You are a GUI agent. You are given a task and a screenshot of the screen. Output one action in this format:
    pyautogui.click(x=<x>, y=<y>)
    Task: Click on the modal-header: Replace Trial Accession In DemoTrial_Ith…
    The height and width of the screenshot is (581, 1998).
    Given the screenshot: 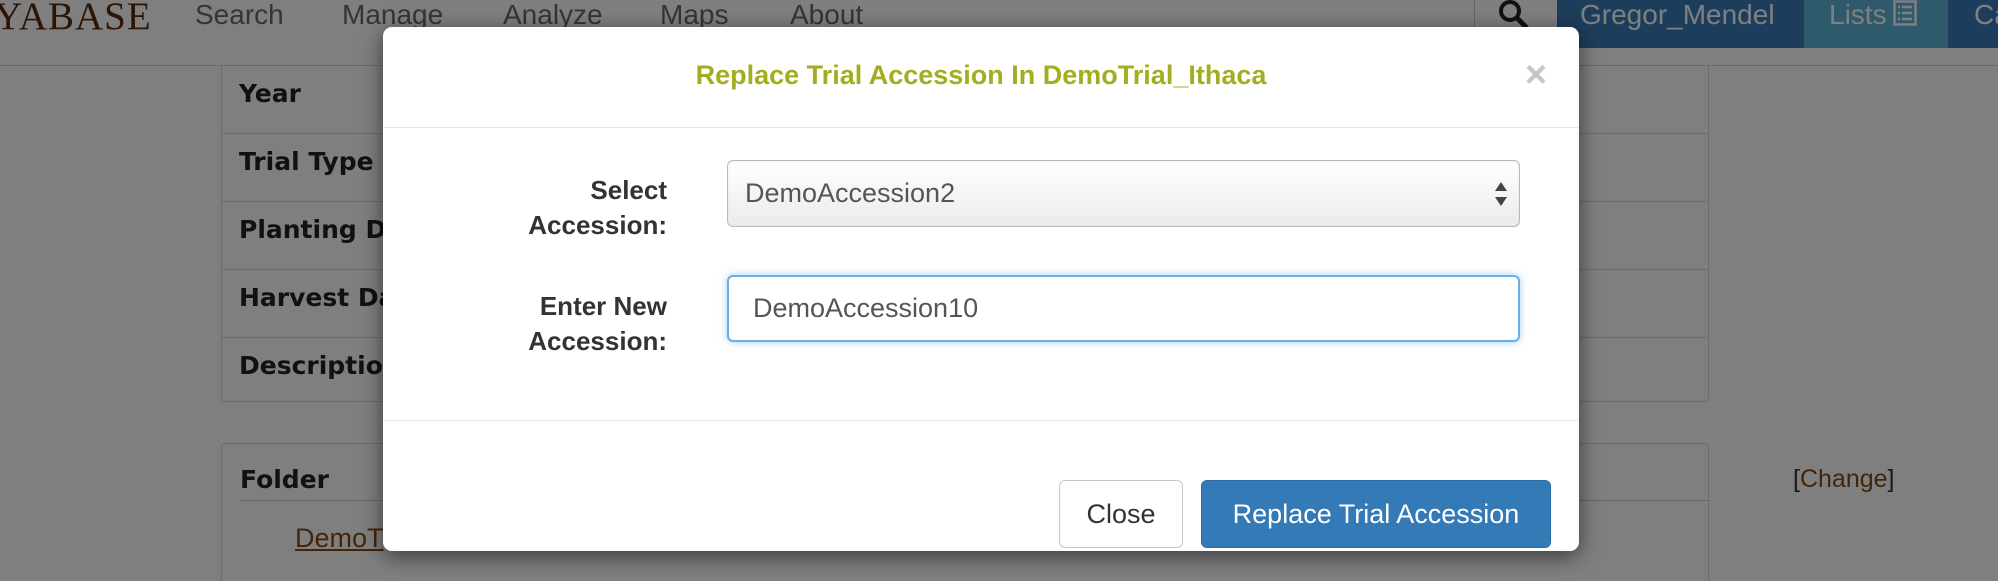 What is the action you would take?
    pyautogui.click(x=981, y=77)
    